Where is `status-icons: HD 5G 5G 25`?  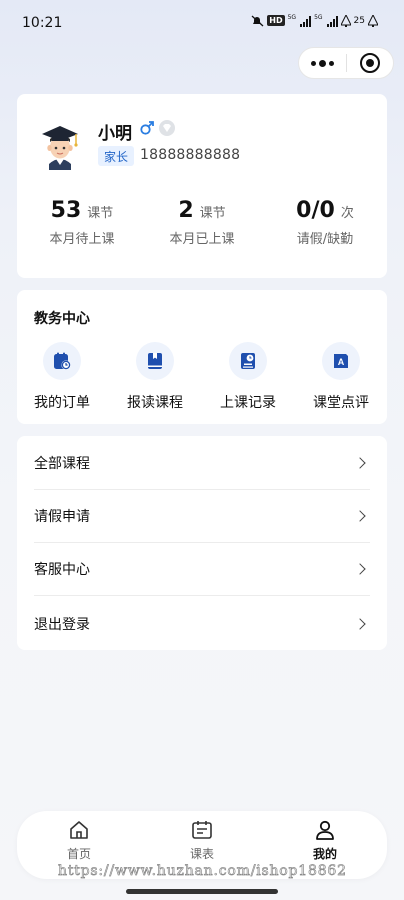 status-icons: HD 5G 5G 25 is located at coordinates (314, 20).